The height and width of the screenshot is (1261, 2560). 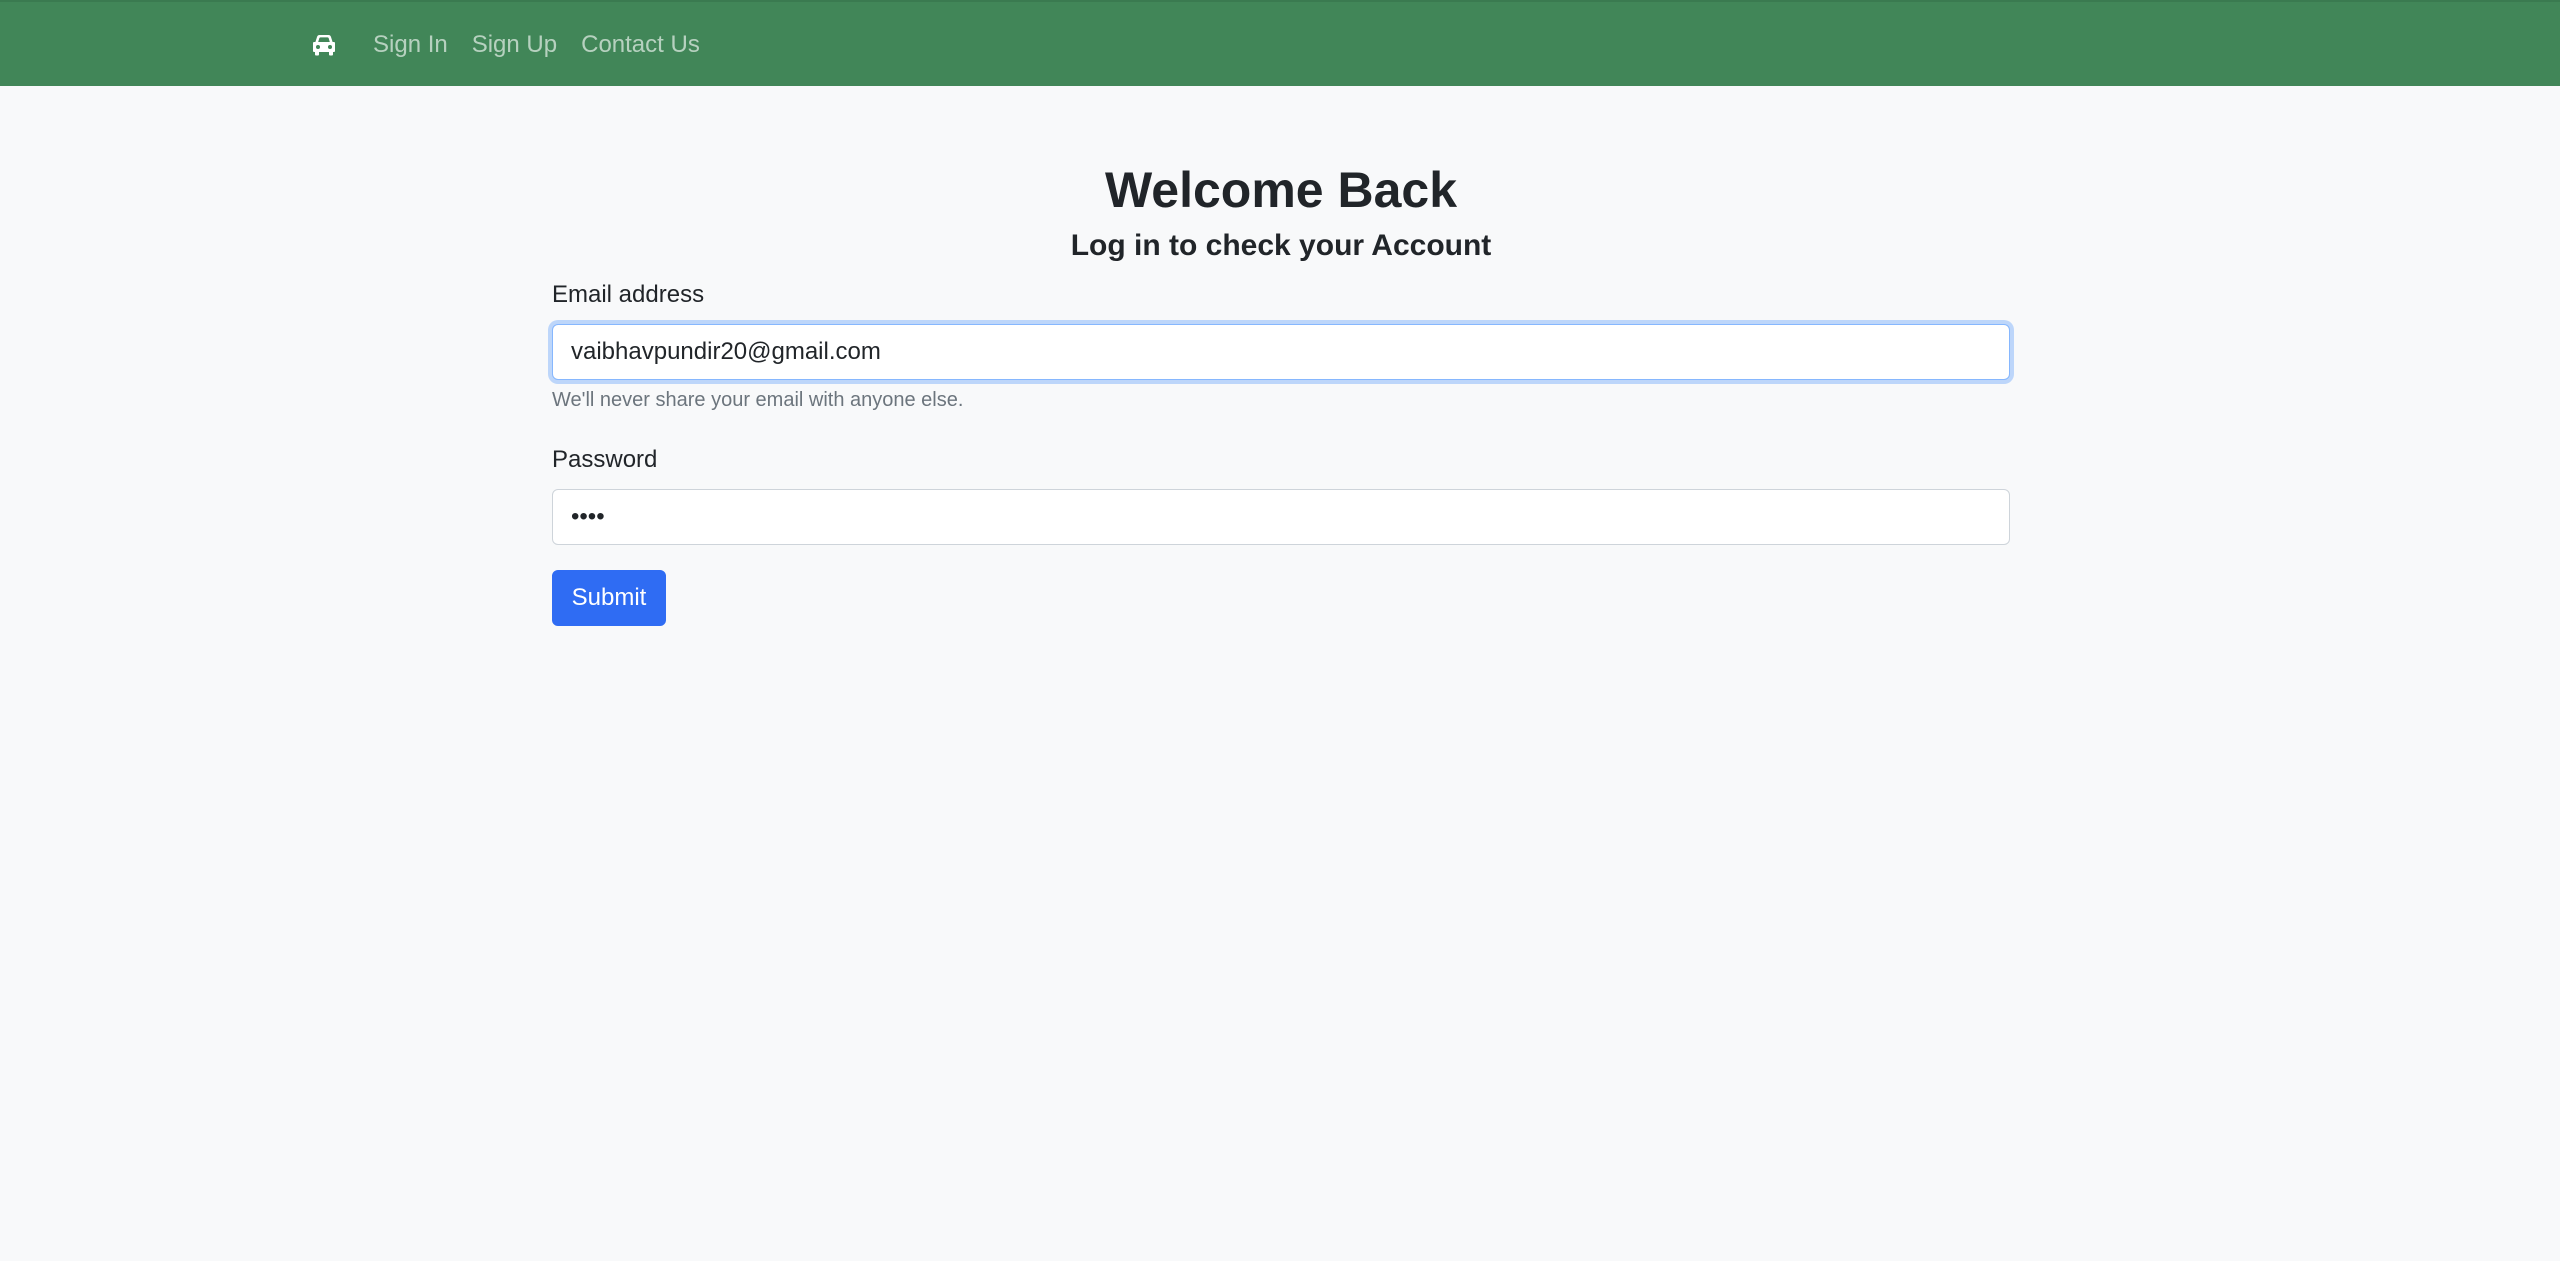 What do you see at coordinates (605, 459) in the screenshot?
I see `password-label: Password` at bounding box center [605, 459].